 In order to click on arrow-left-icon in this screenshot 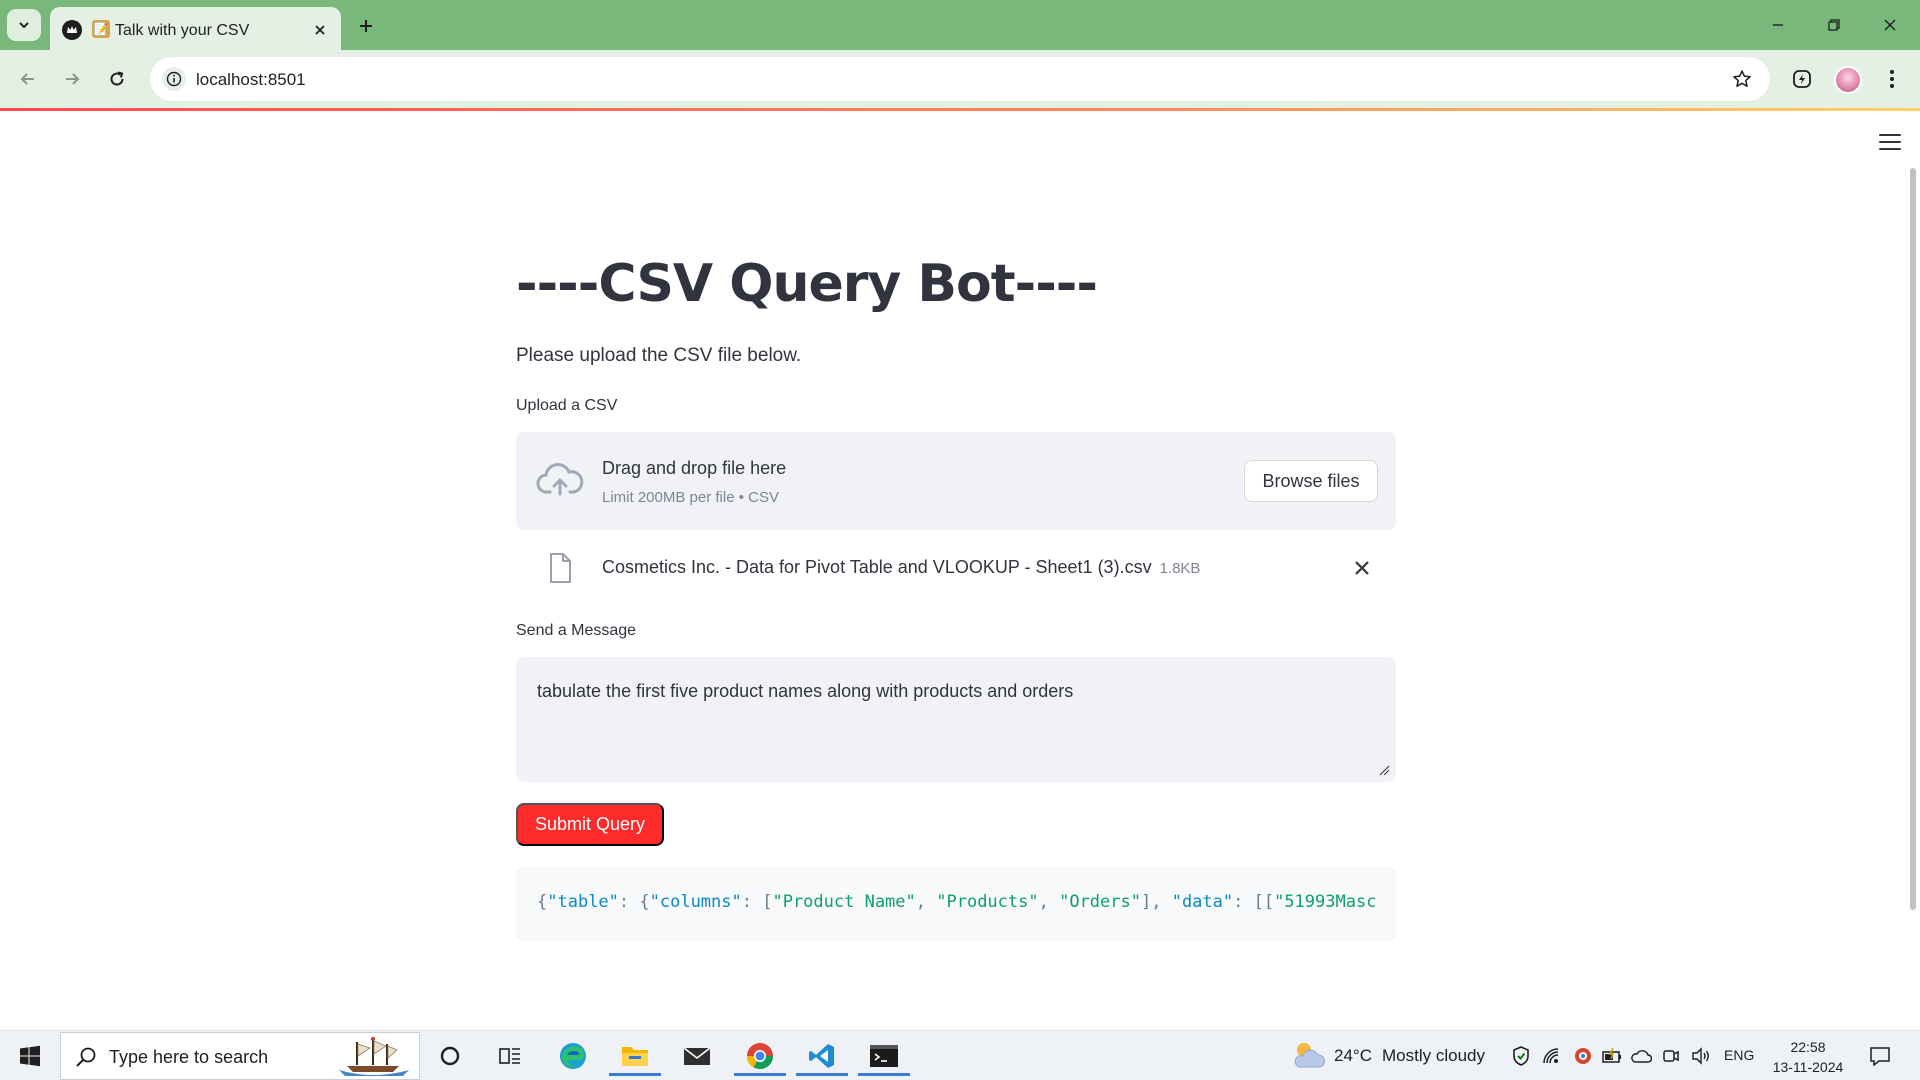, I will do `click(27, 79)`.